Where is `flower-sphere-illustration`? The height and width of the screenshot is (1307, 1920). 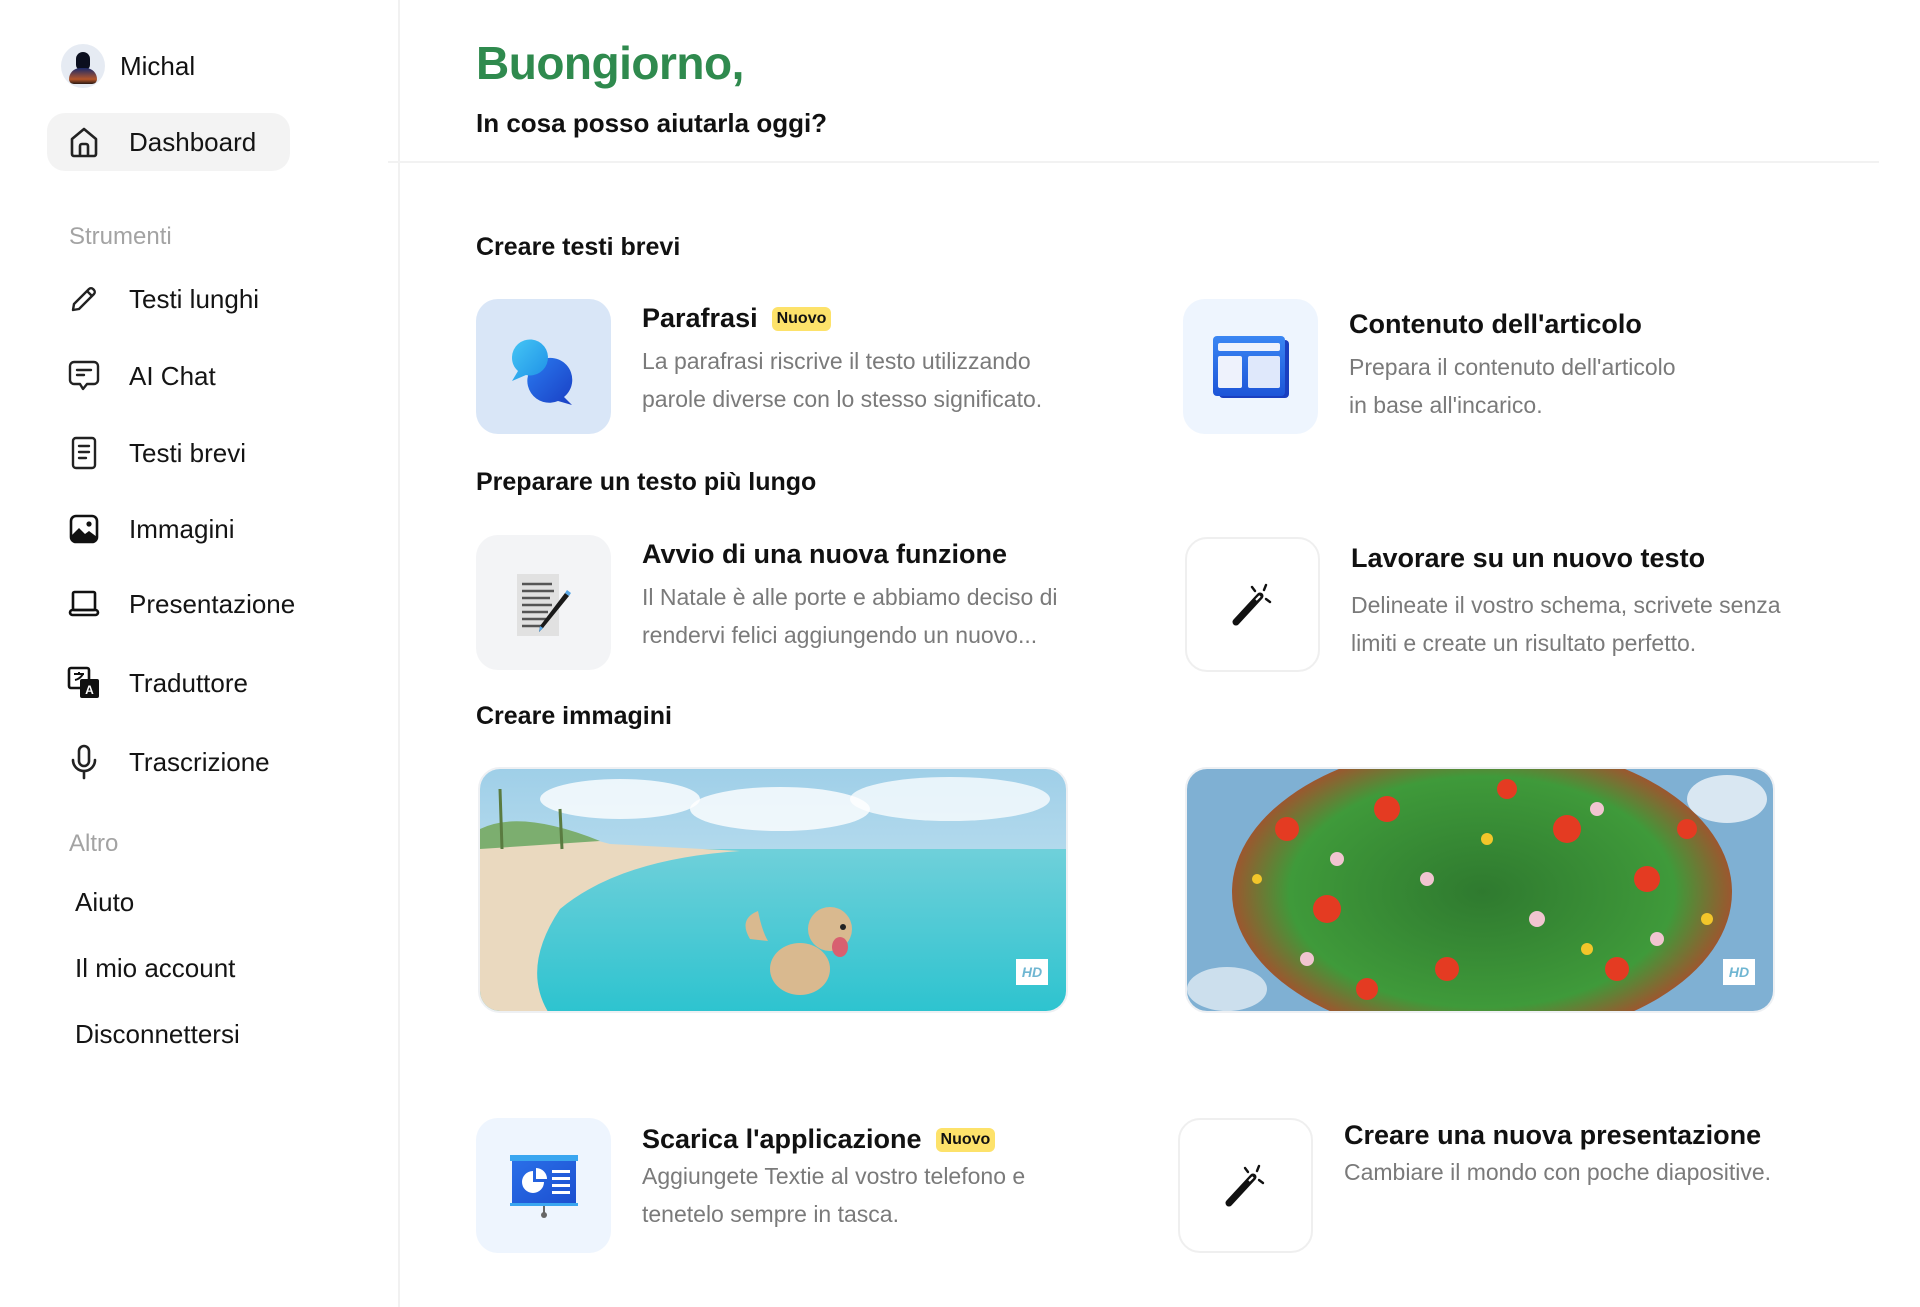
flower-sphere-illustration is located at coordinates (1480, 890).